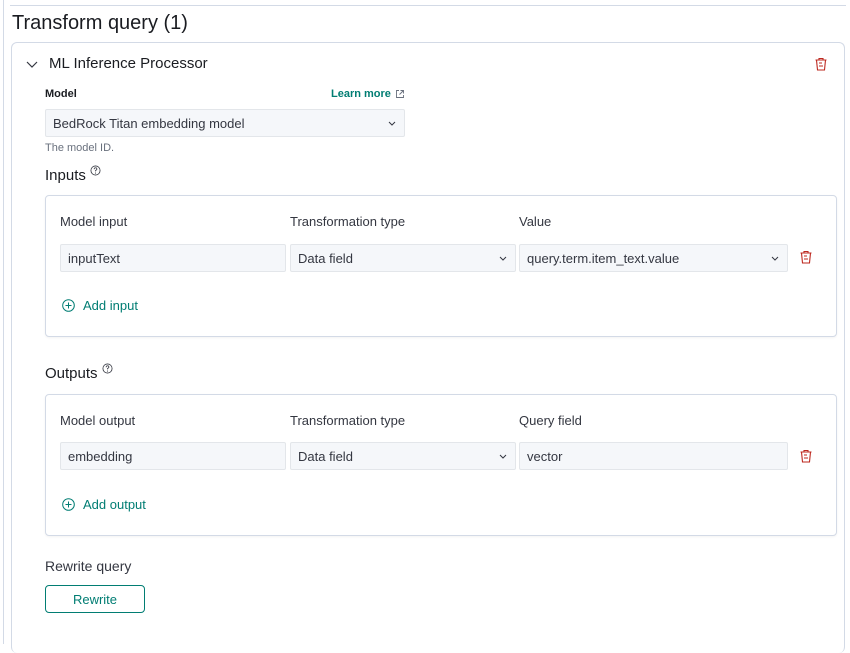 Image resolution: width=850 pixels, height=653 pixels. I want to click on delete-processor-icon, so click(821, 64).